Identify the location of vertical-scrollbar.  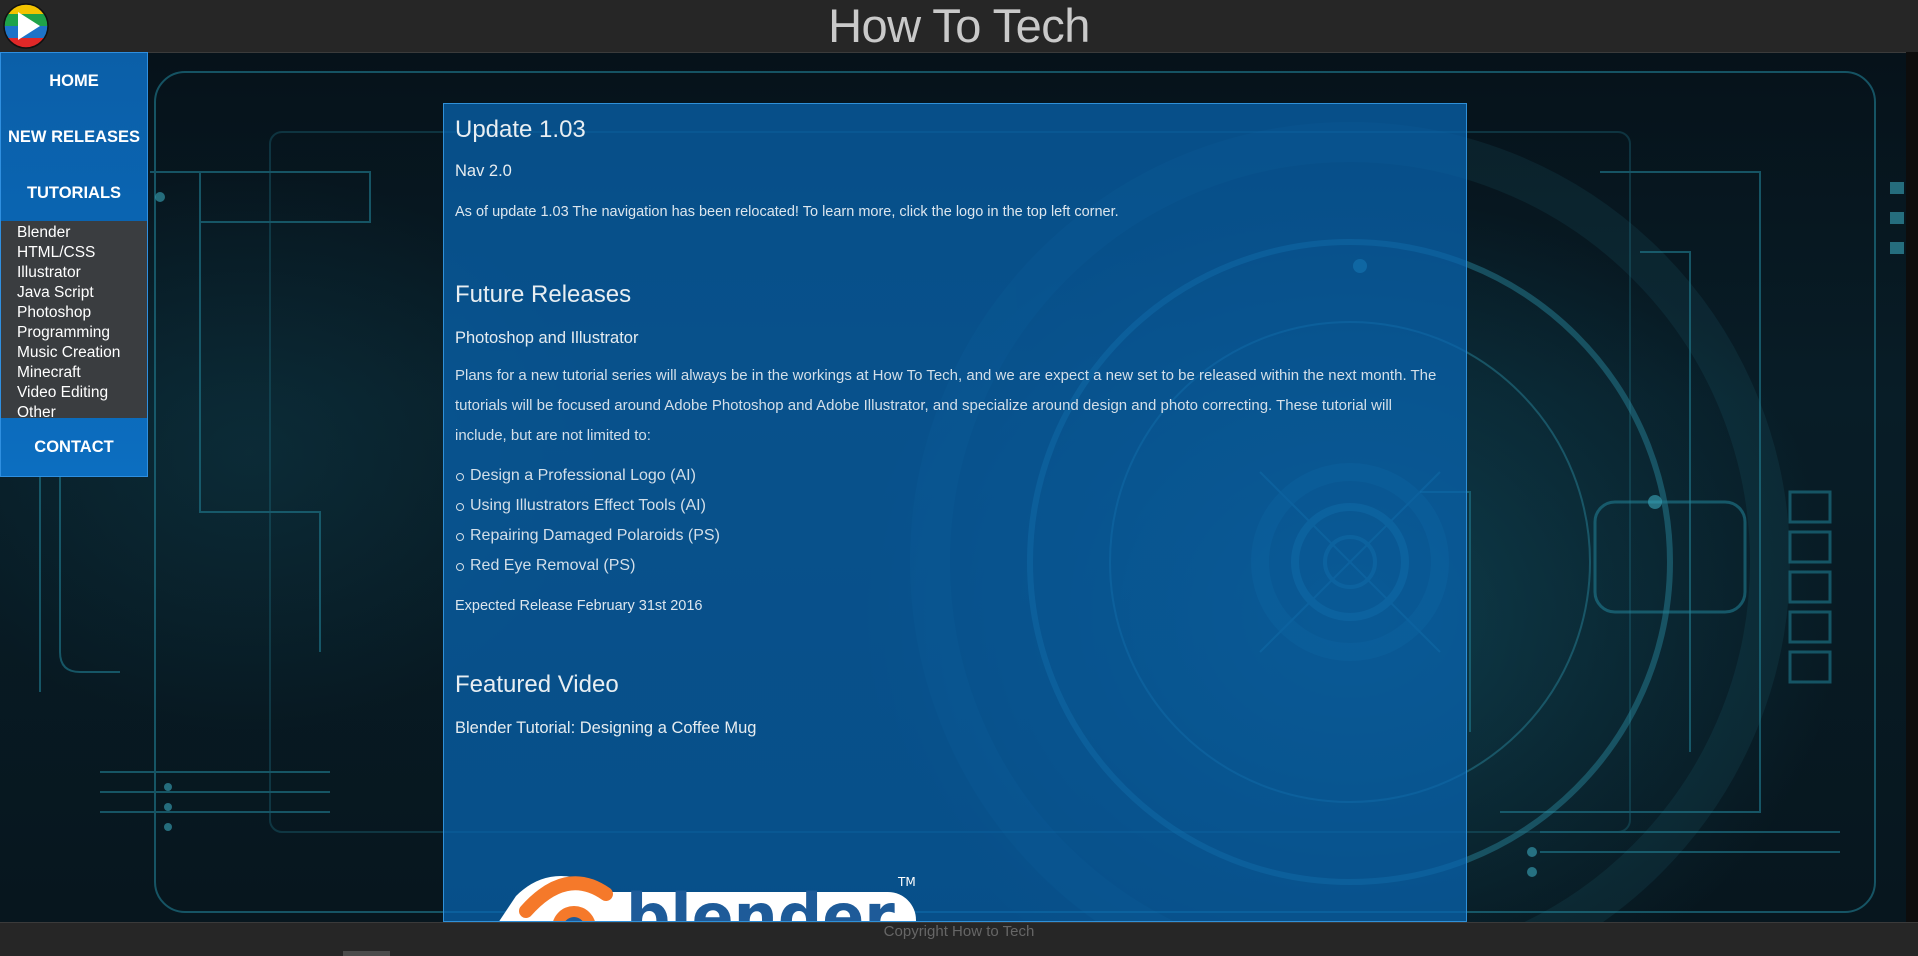
(1912, 487).